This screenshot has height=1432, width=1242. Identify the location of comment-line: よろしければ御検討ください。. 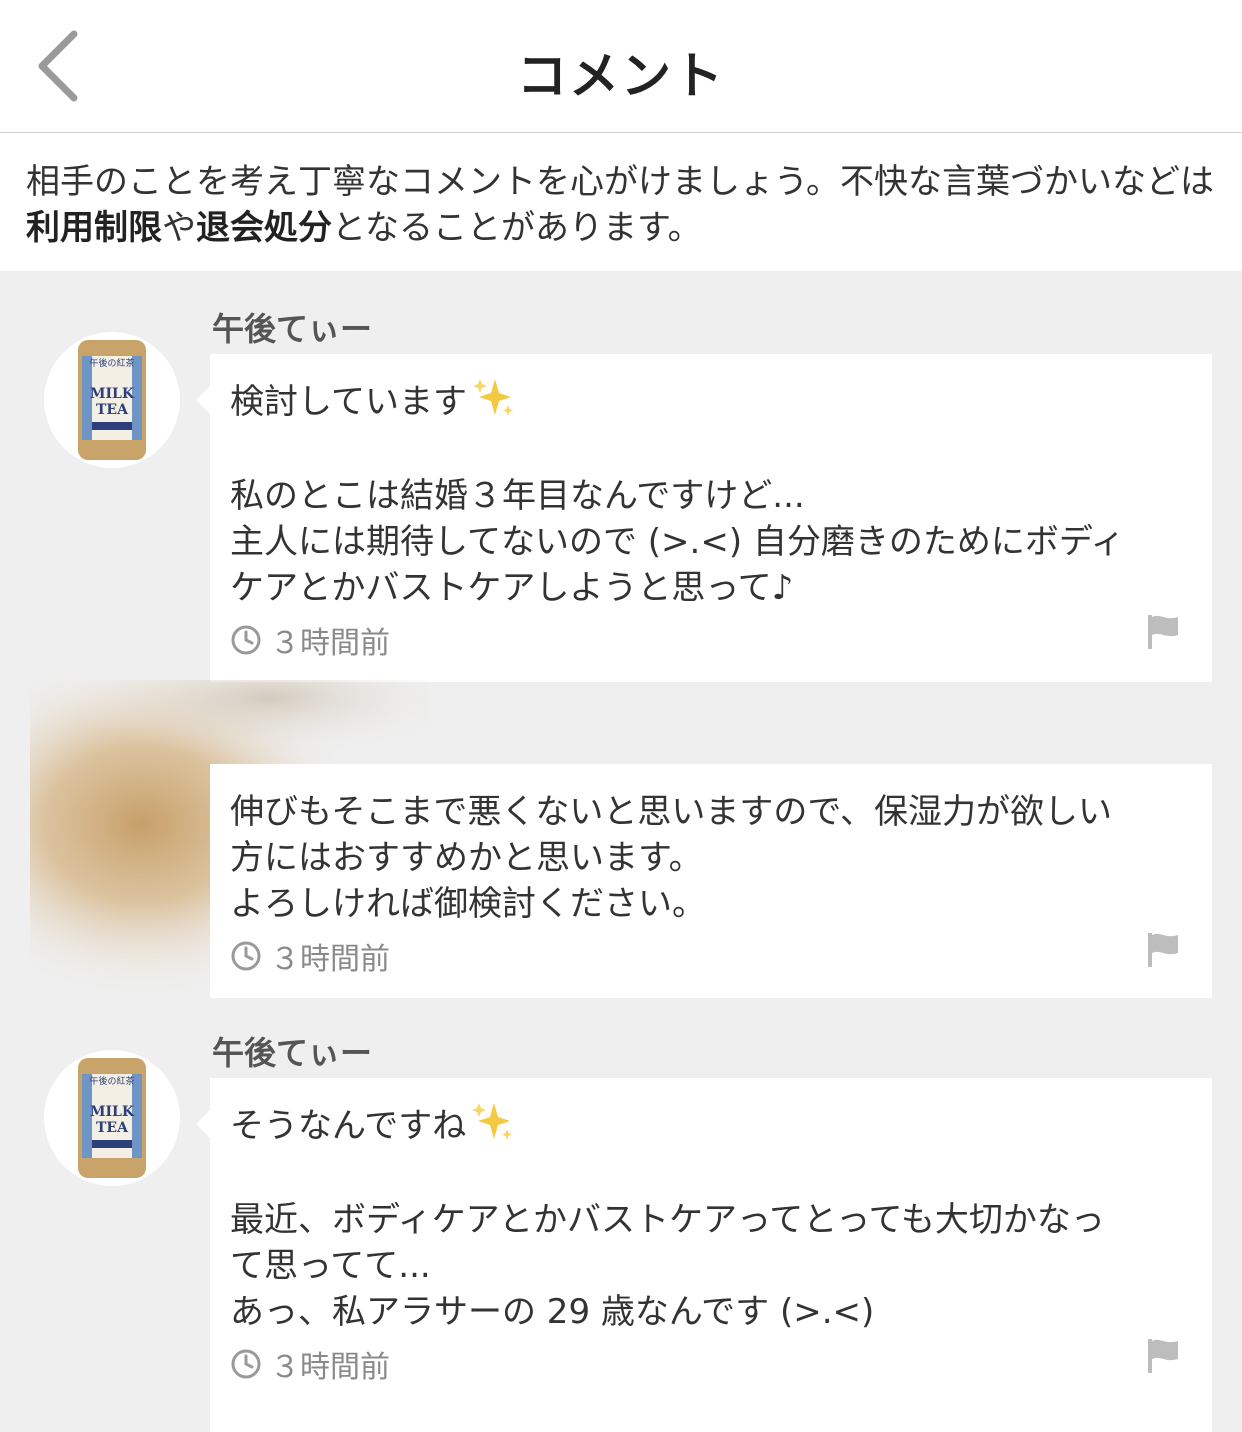
(468, 904).